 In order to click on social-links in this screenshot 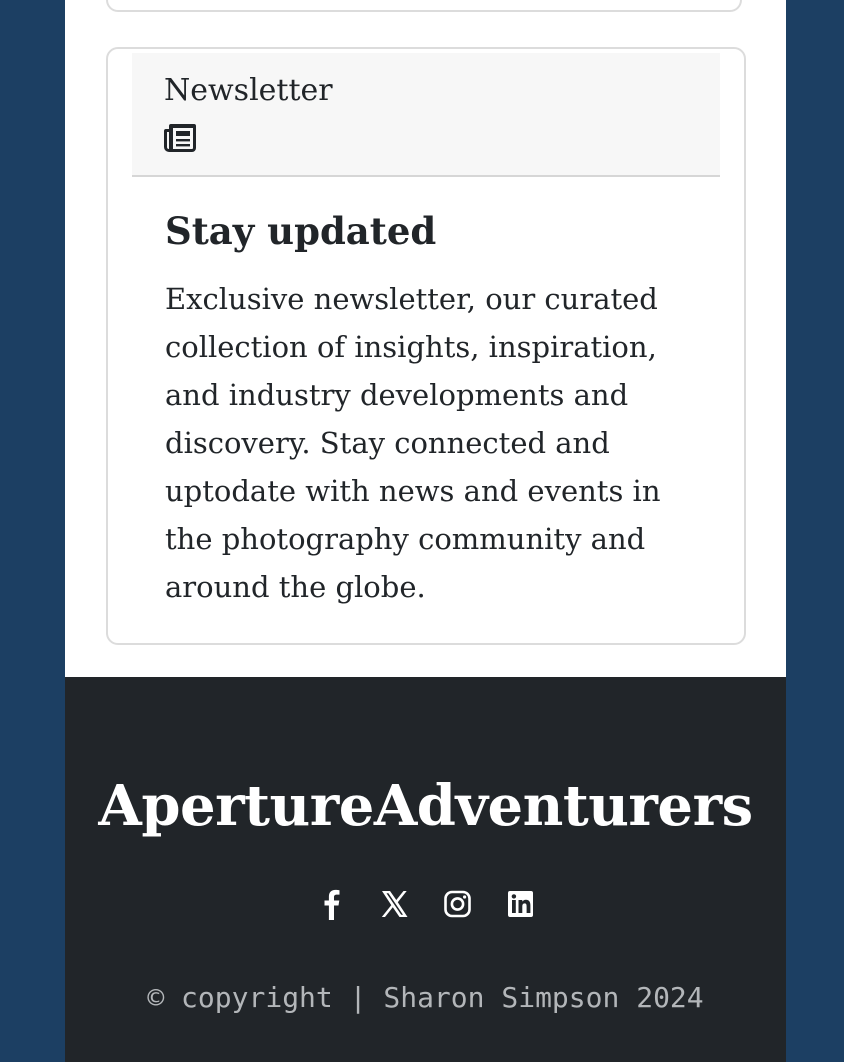, I will do `click(425, 904)`.